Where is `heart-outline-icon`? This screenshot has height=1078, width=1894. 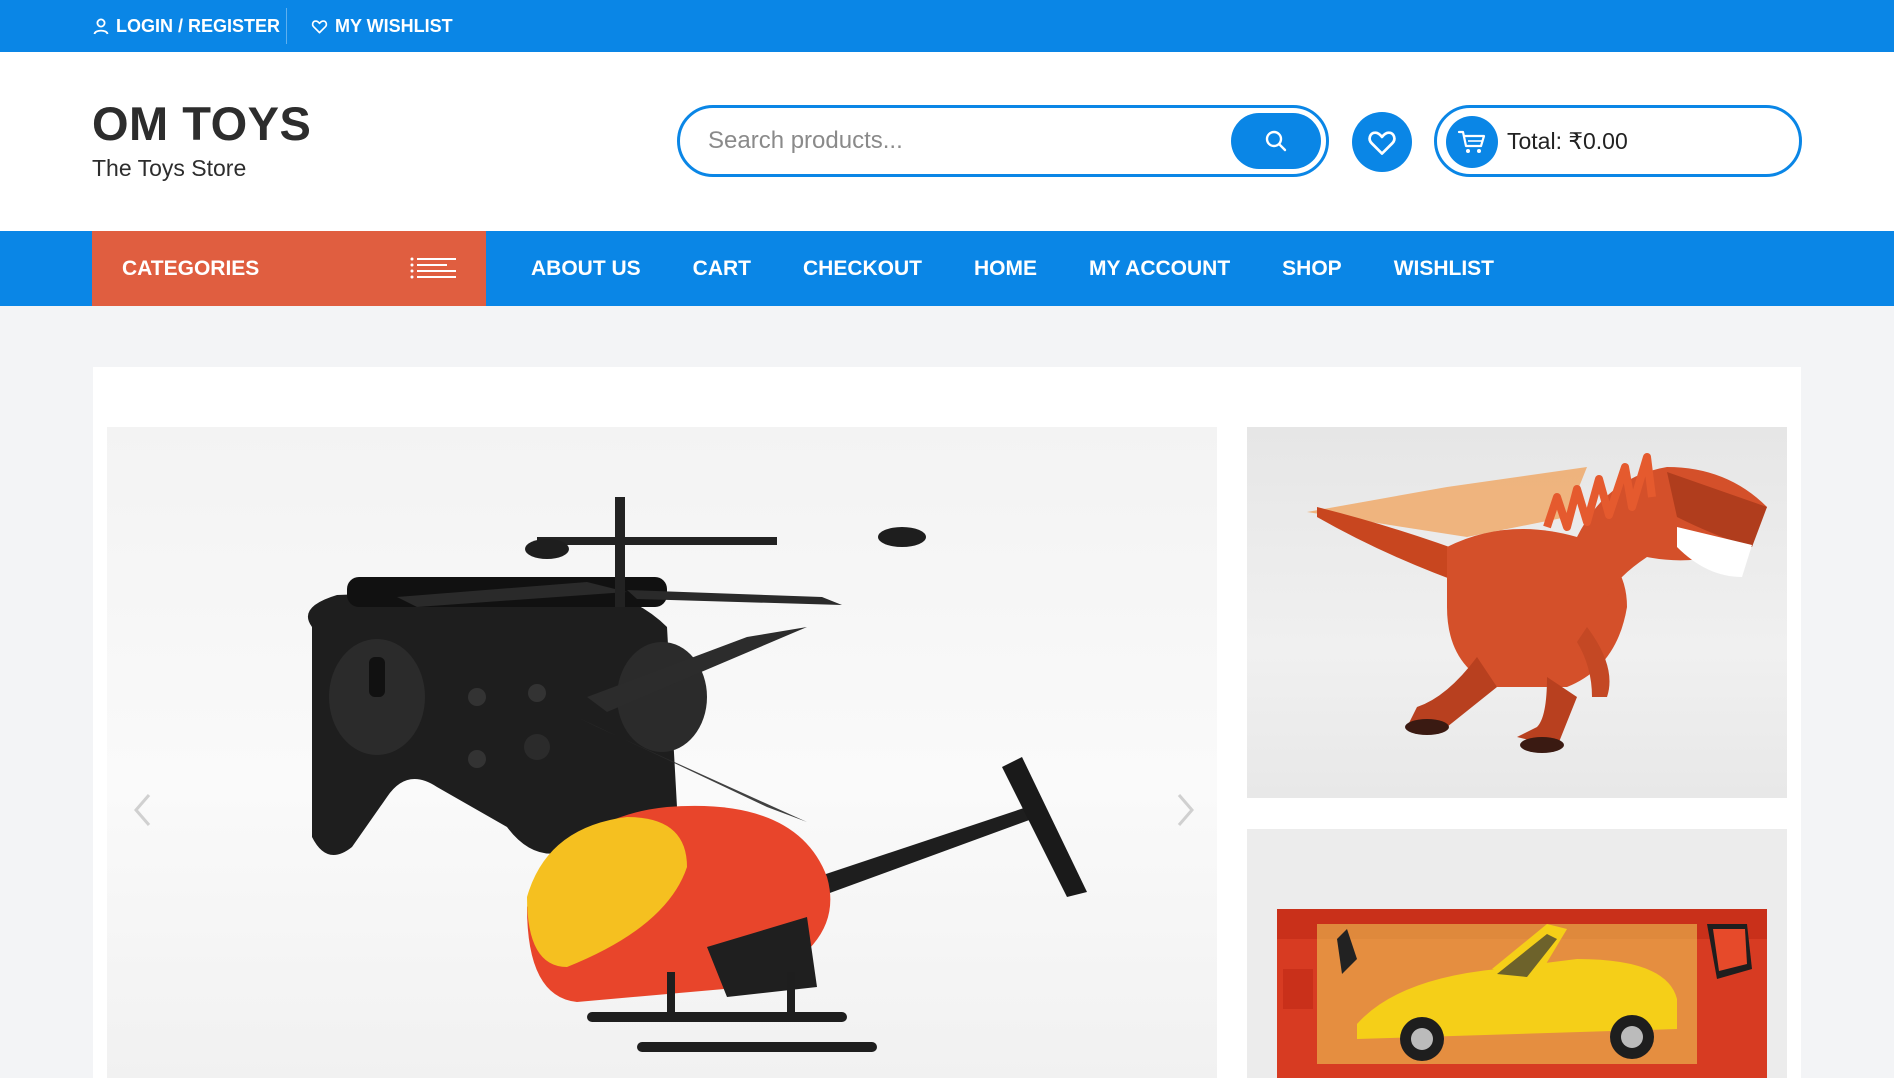 heart-outline-icon is located at coordinates (319, 26).